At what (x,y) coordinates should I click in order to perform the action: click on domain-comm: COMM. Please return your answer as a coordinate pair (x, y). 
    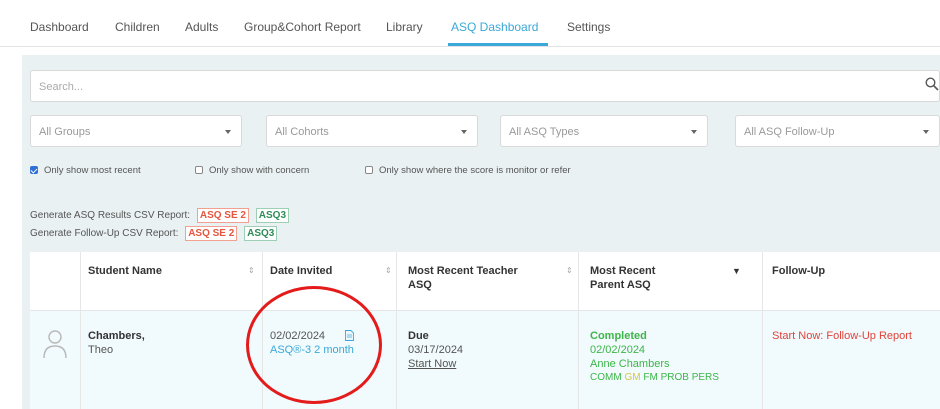
    Looking at the image, I should click on (606, 377).